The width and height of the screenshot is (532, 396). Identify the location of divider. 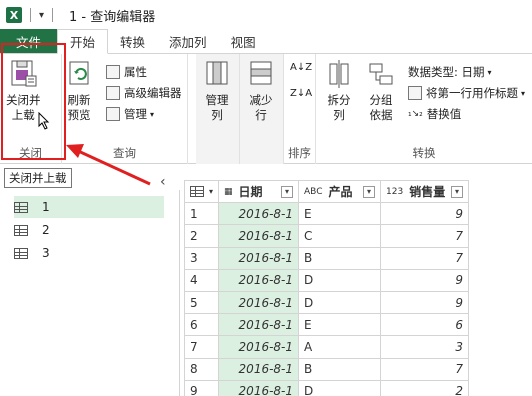
(30, 15).